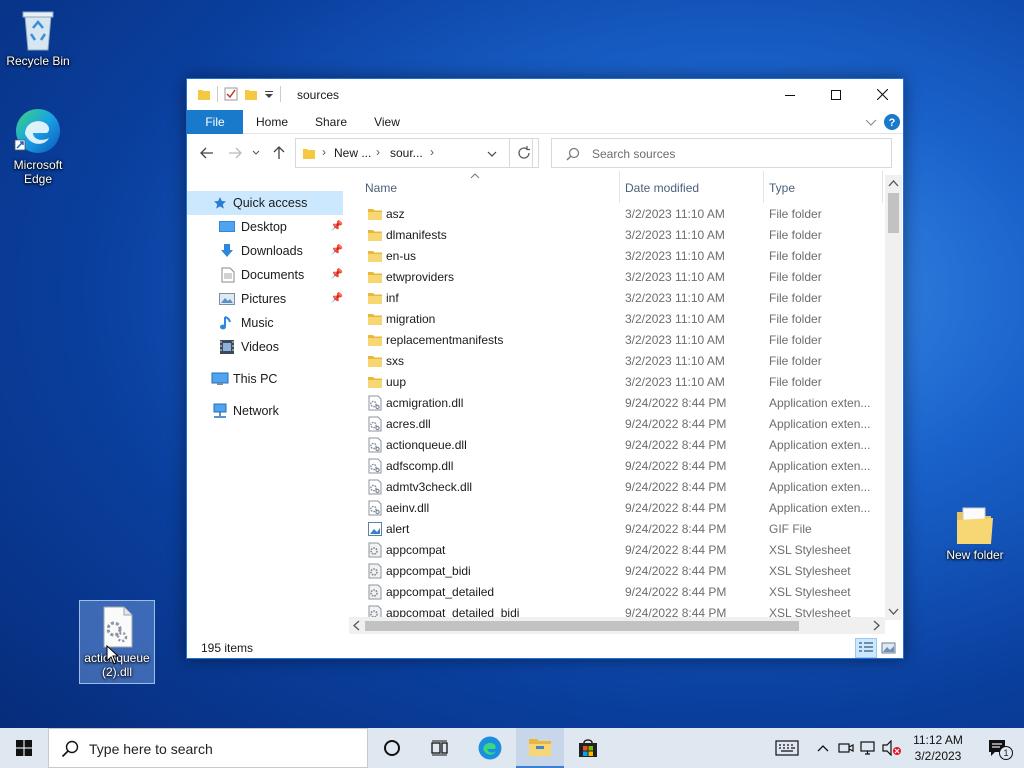 The image size is (1024, 768). I want to click on horizontal-scrollbar, so click(617, 625).